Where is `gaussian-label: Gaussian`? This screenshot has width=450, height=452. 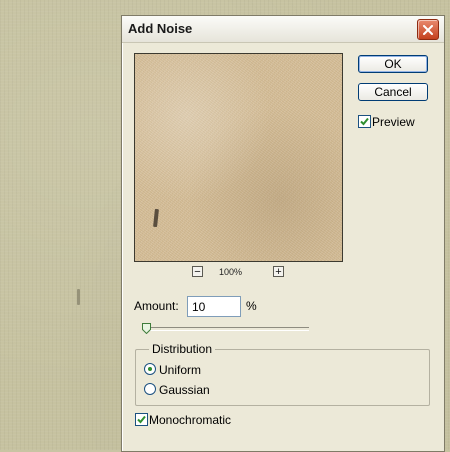
gaussian-label: Gaussian is located at coordinates (184, 390).